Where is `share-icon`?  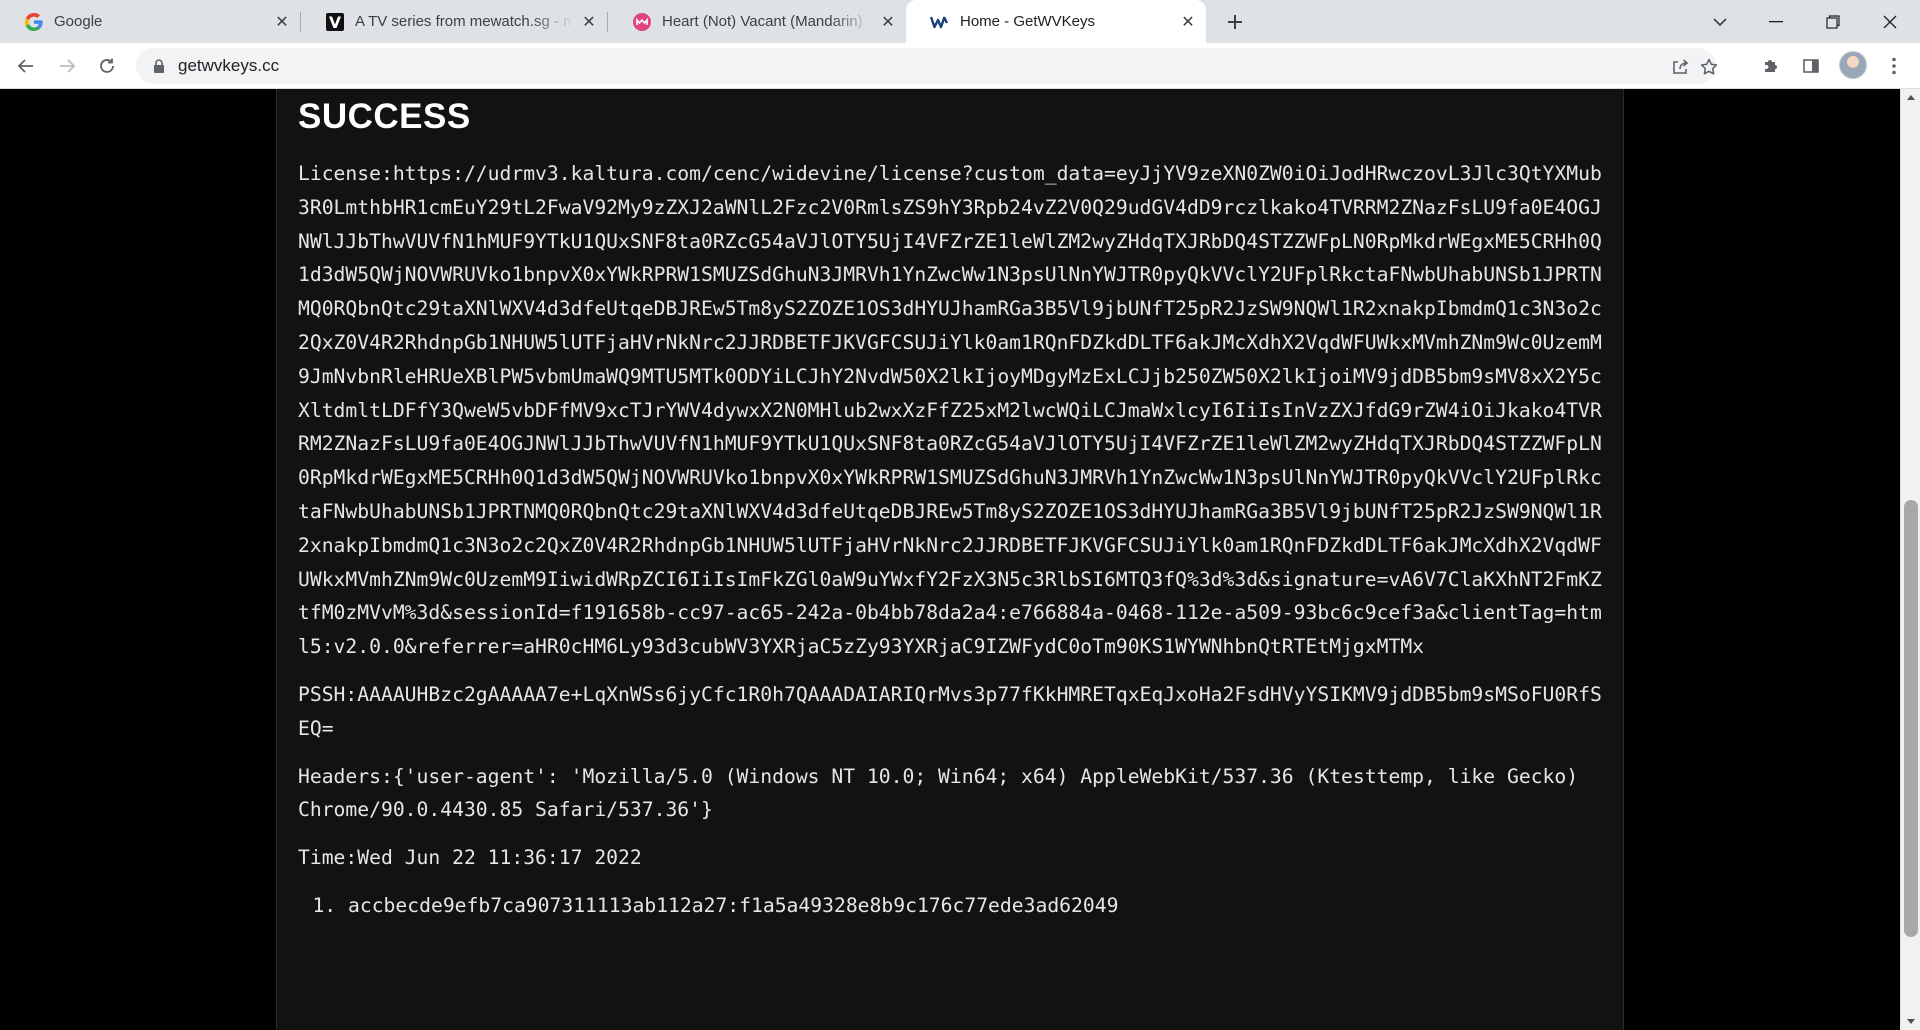 share-icon is located at coordinates (1680, 67).